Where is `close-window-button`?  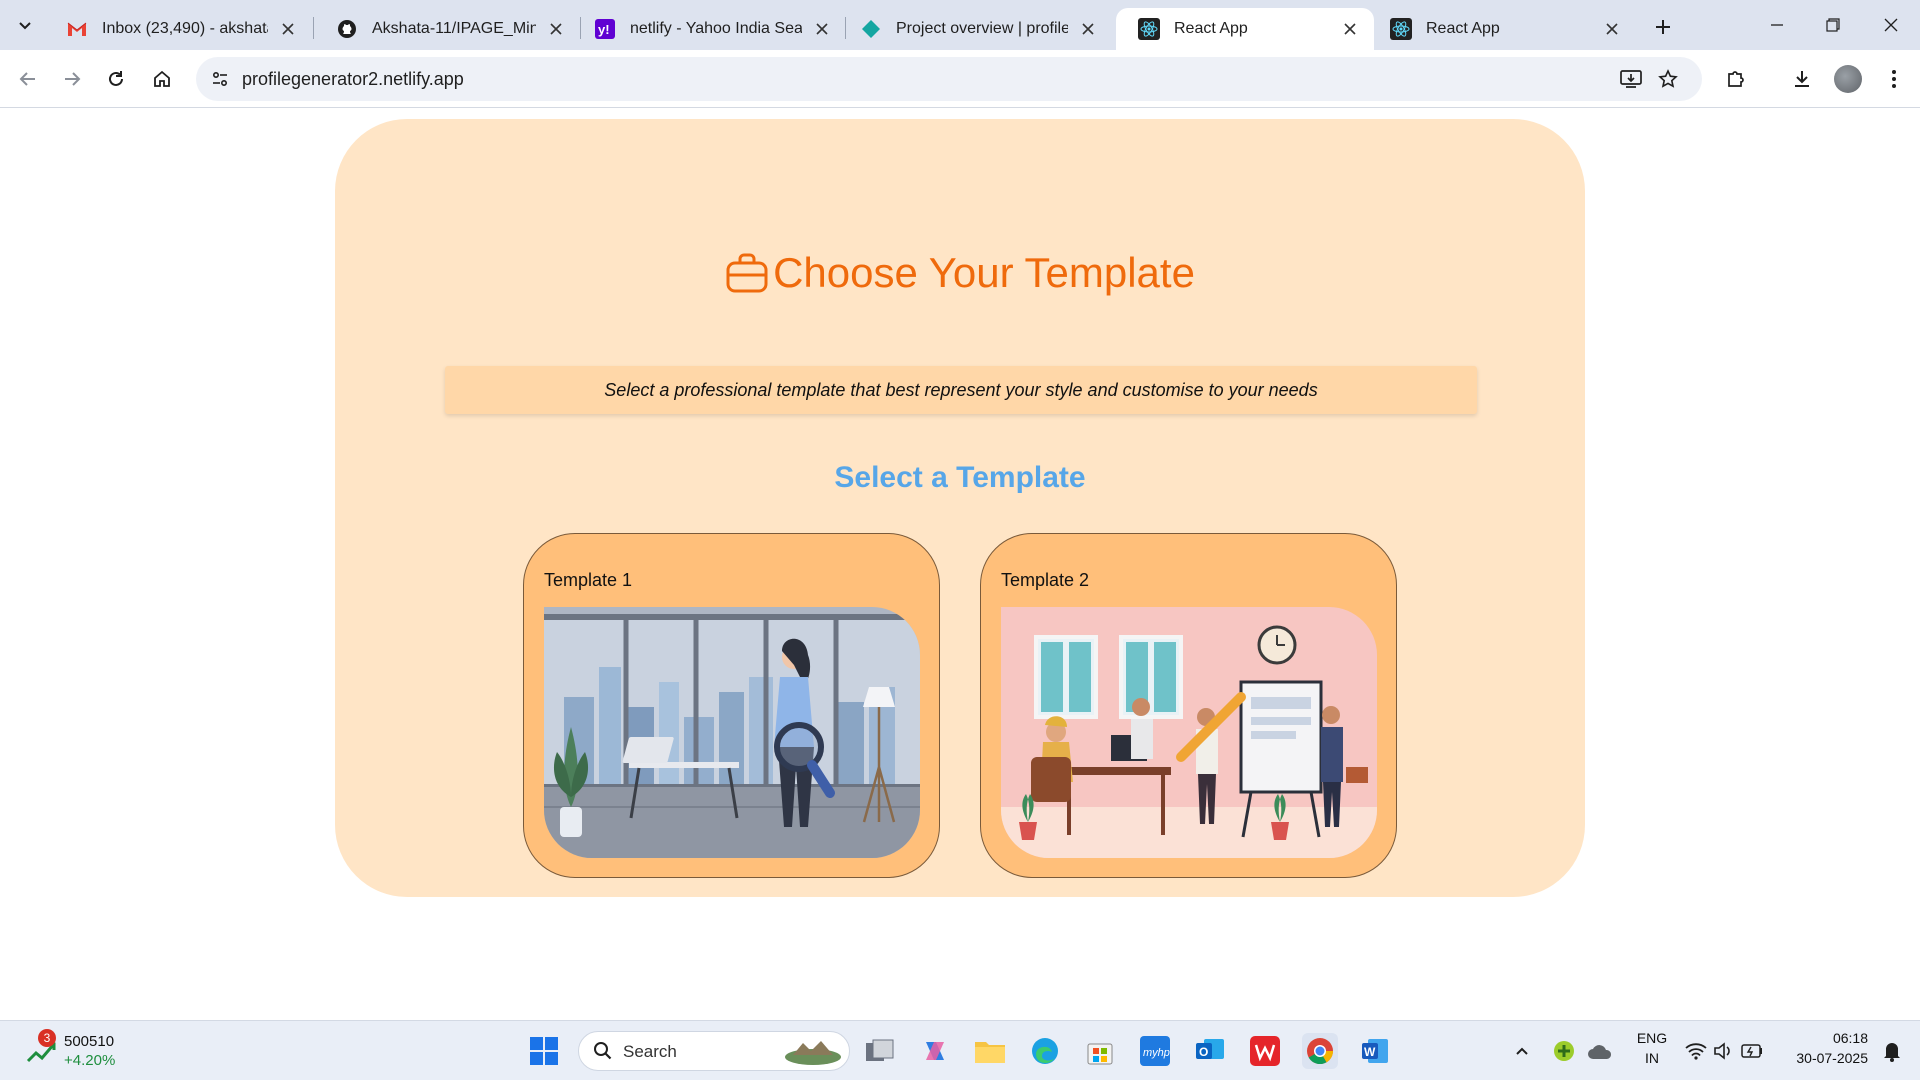 close-window-button is located at coordinates (1891, 25).